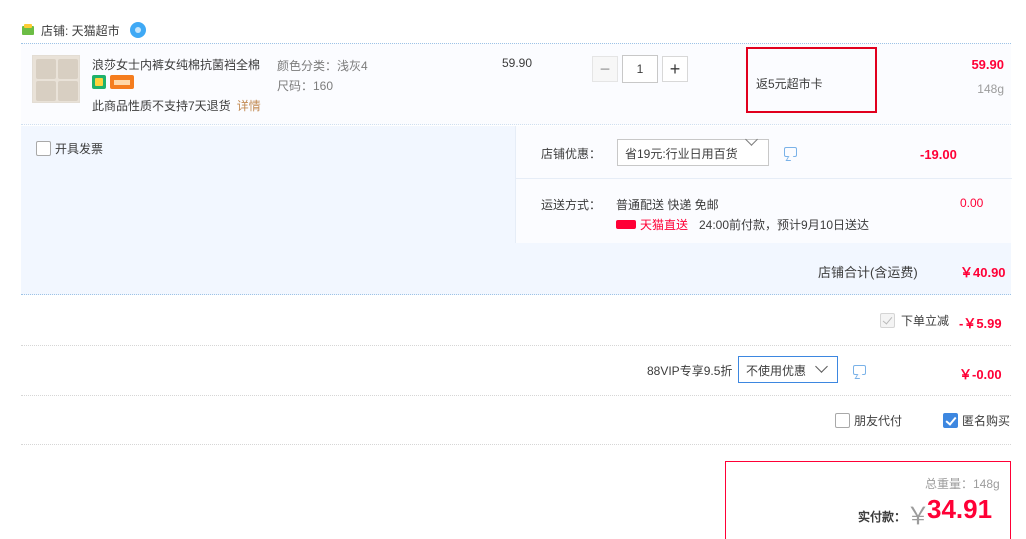  Describe the element at coordinates (122, 82) in the screenshot. I see `card-badge-icon` at that location.